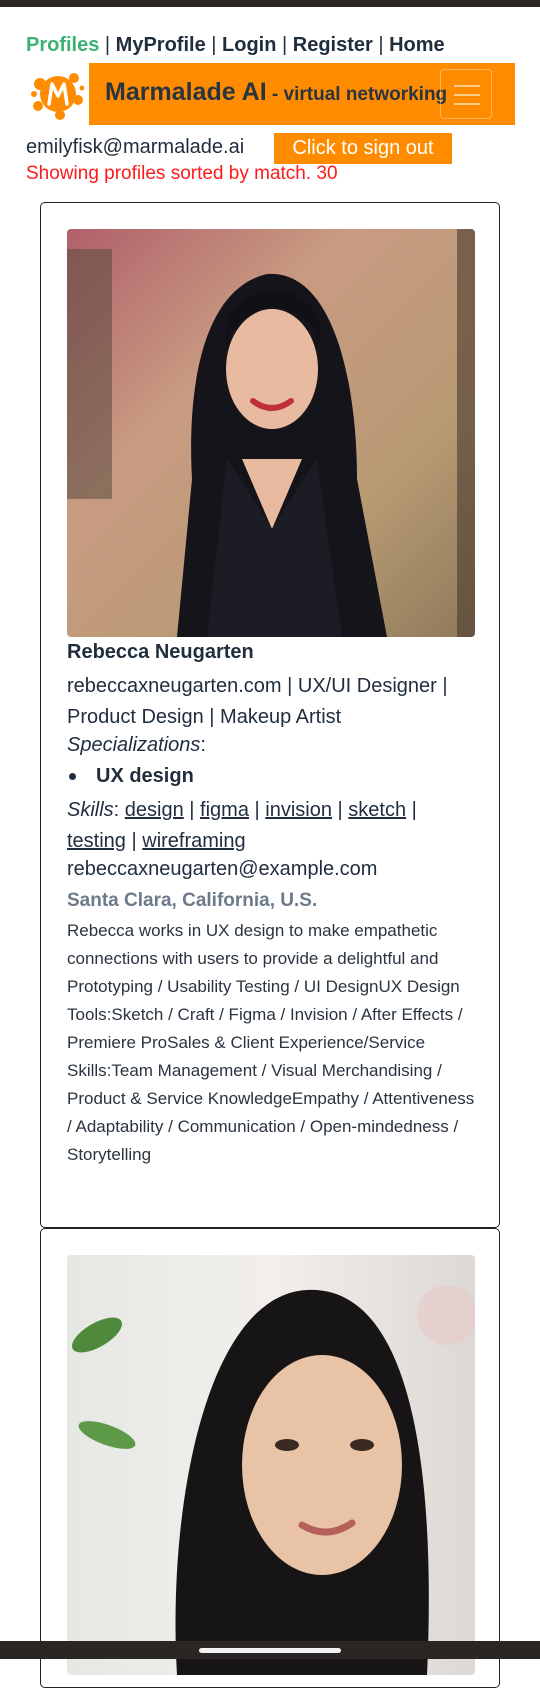 Image resolution: width=540 pixels, height=1688 pixels. I want to click on skills-label: Skills, so click(90, 810).